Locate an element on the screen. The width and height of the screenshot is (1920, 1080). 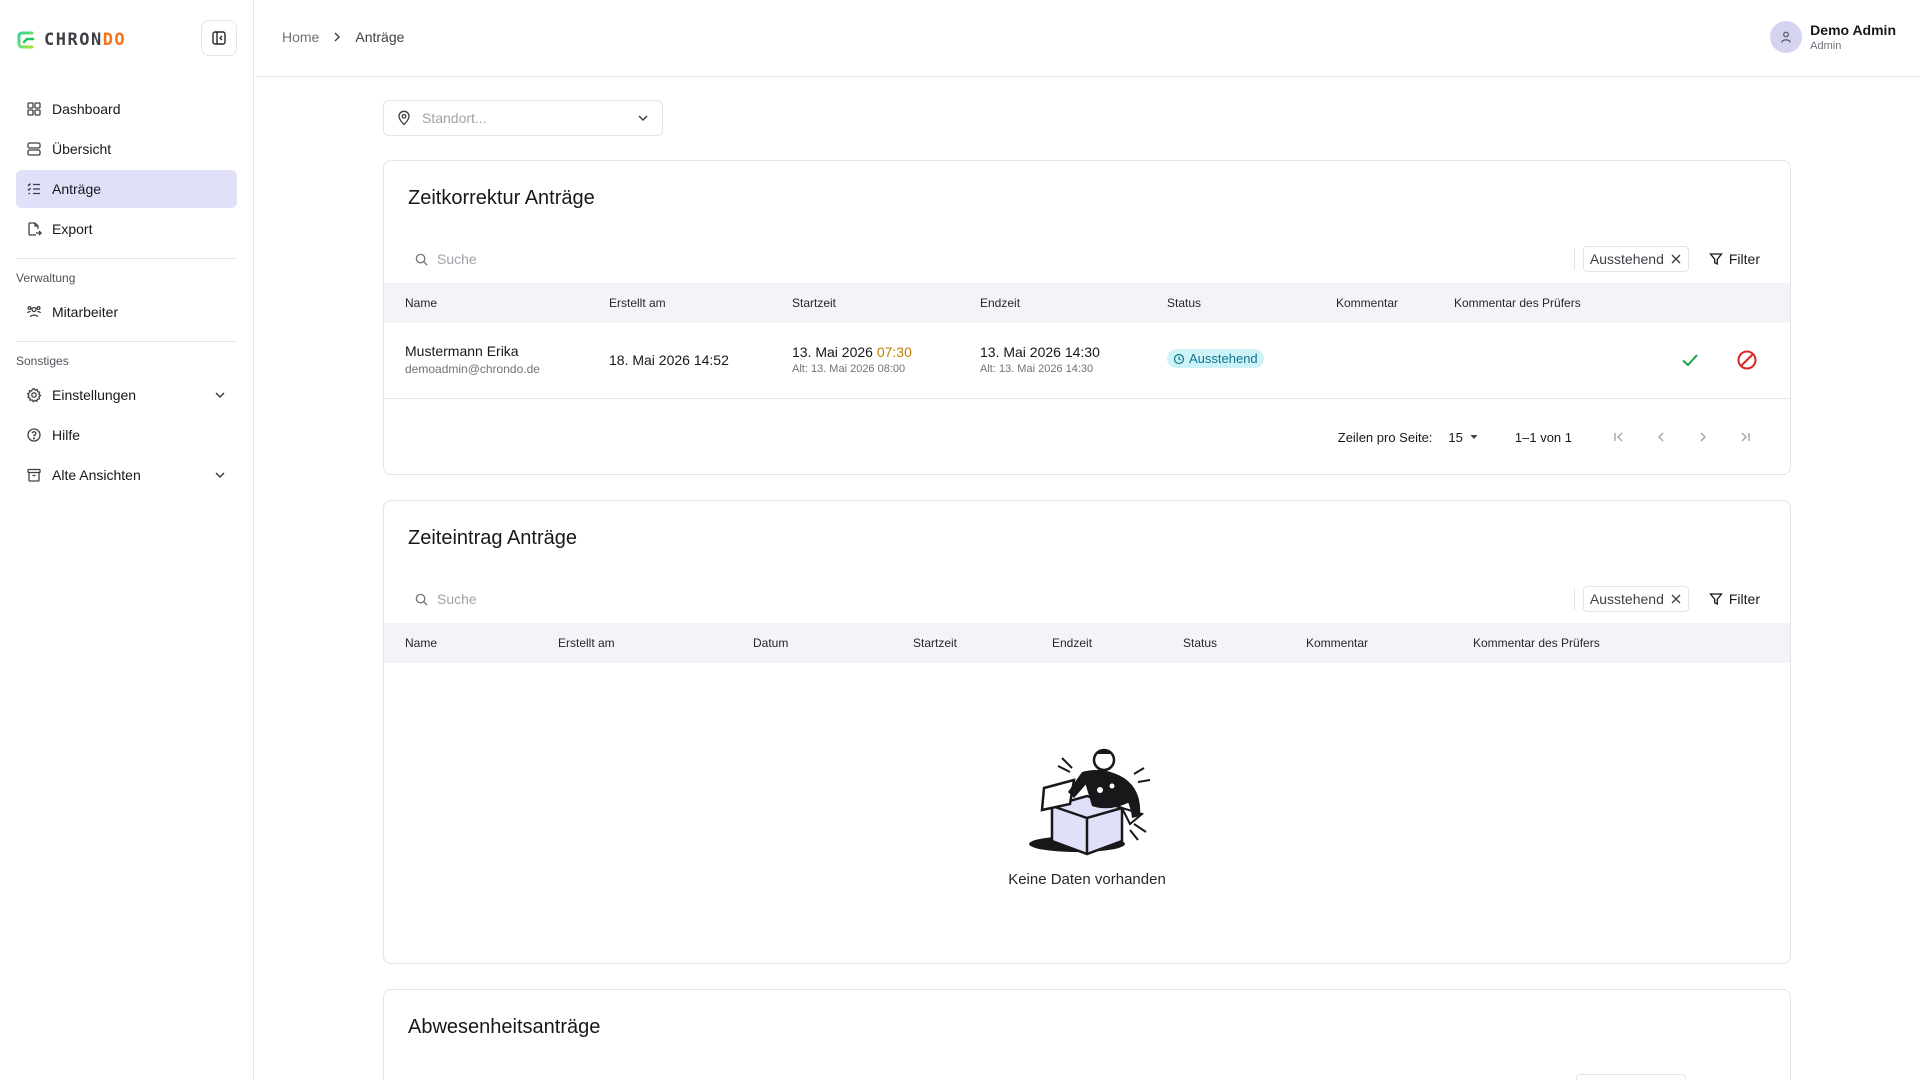
section-label-admin: Verwaltung is located at coordinates (46, 278).